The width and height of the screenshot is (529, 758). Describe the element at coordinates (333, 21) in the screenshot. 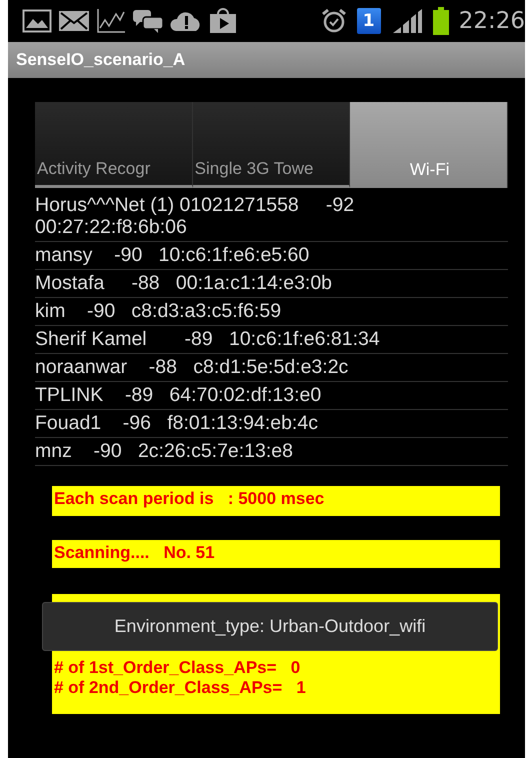

I see `alarm-icon` at that location.